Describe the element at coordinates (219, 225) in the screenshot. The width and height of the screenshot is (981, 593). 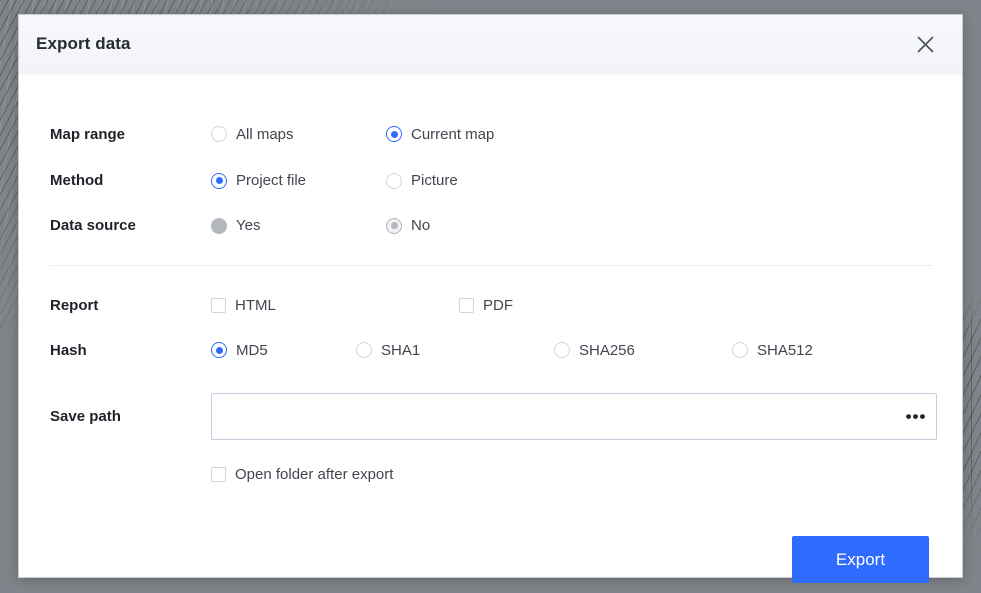
I see `radio-icon-data-source-yes` at that location.